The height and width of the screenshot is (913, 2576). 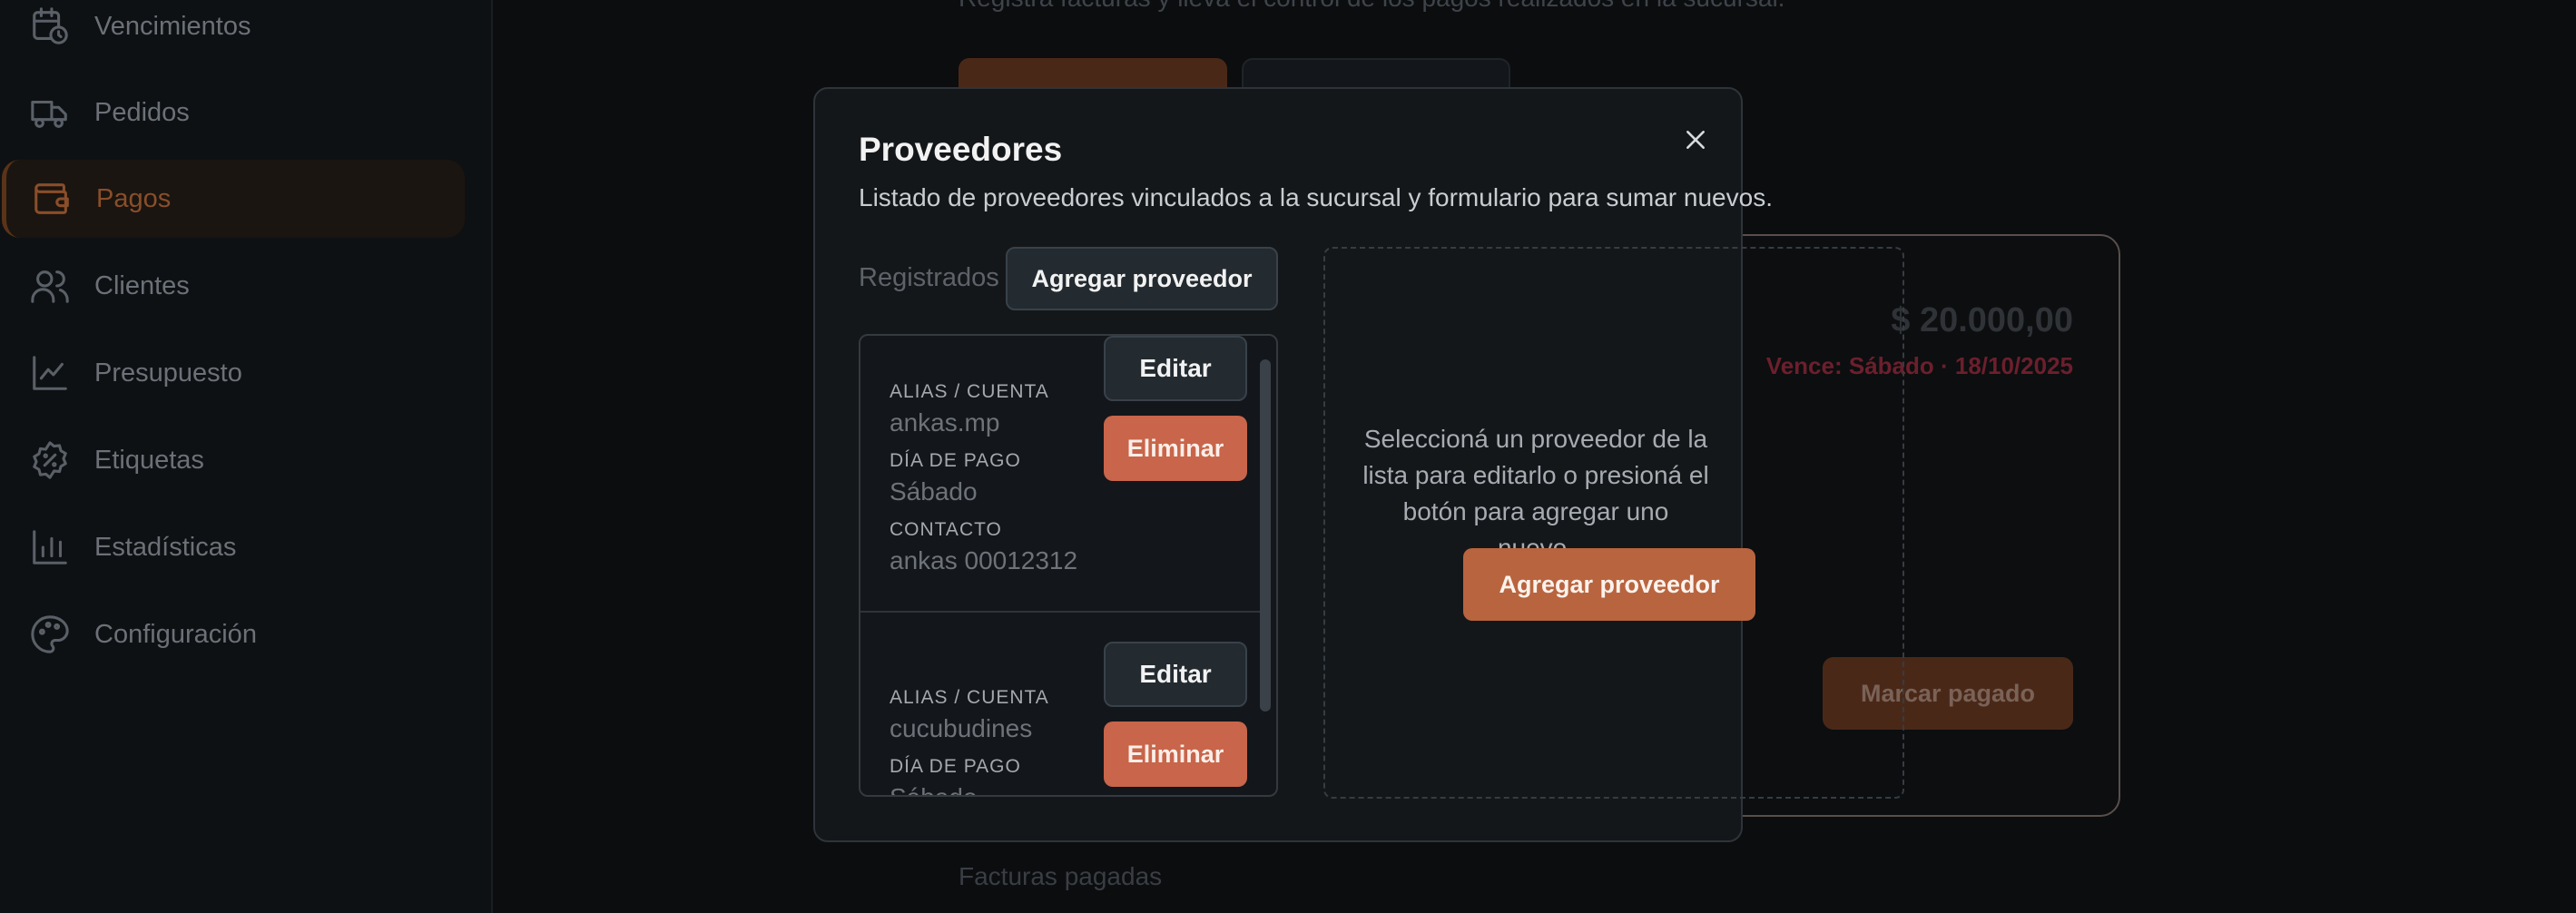 I want to click on sidebar-item-label: Estadísticas, so click(x=165, y=547).